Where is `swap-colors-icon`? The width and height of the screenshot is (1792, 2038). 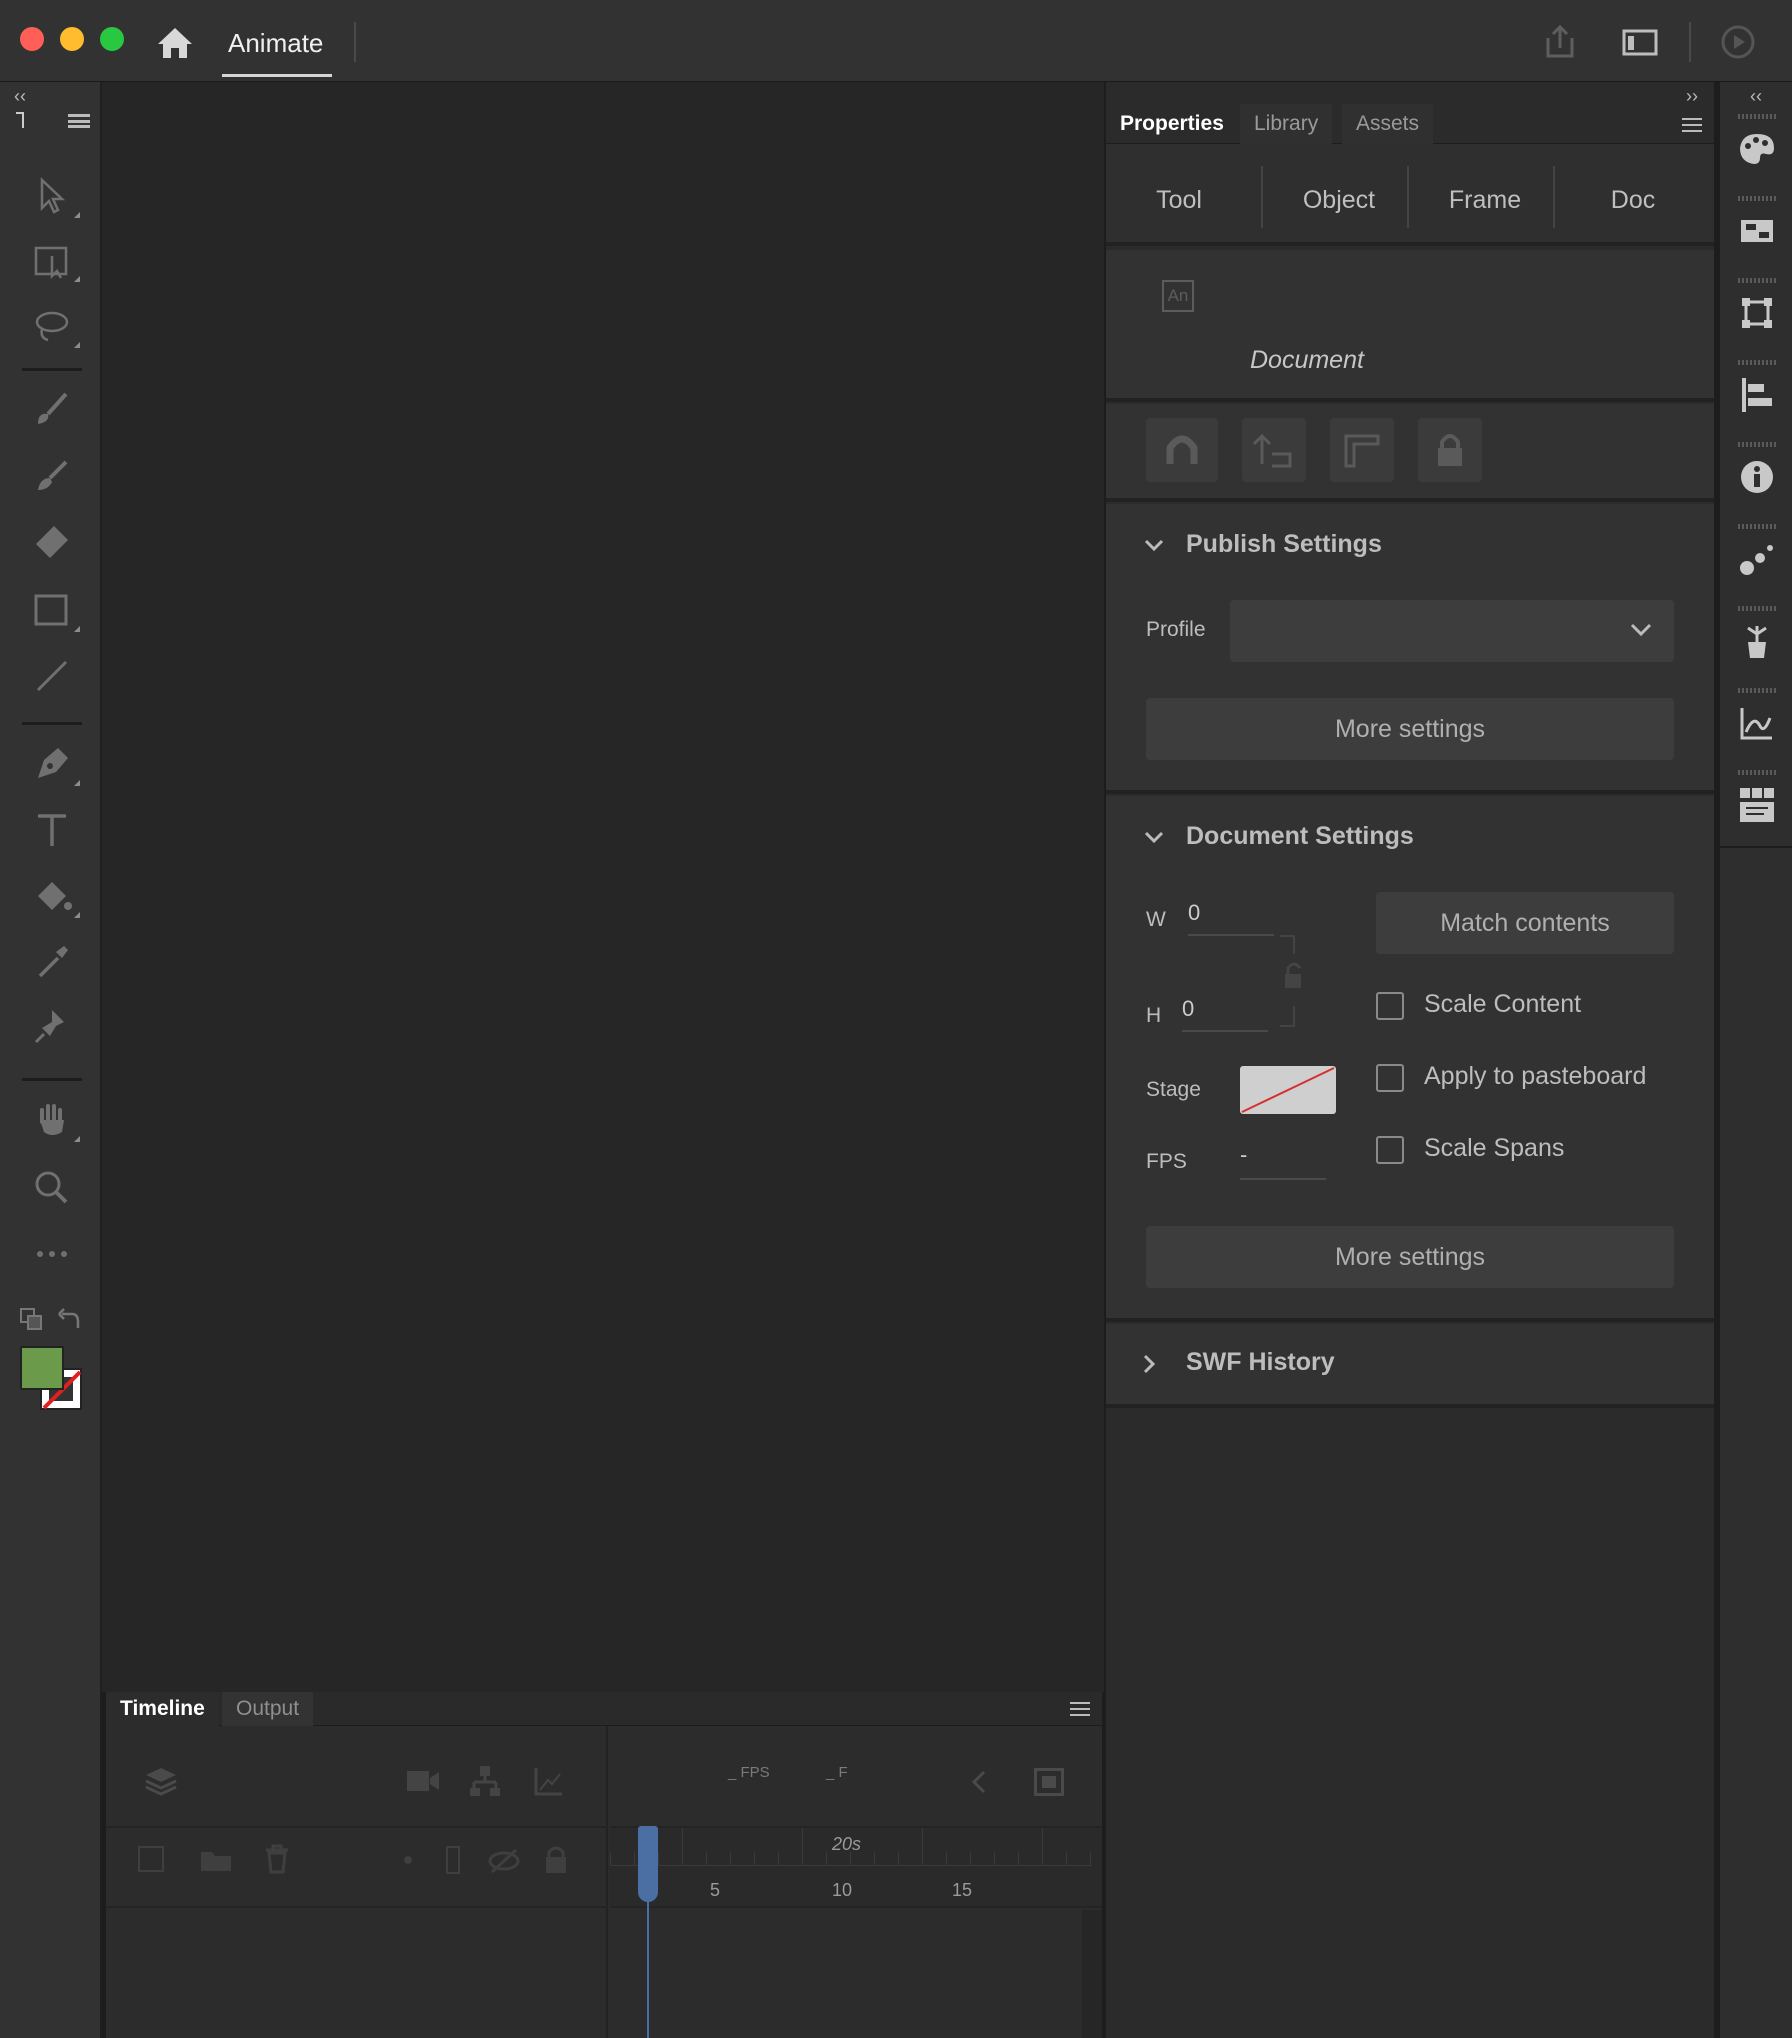 swap-colors-icon is located at coordinates (69, 1319).